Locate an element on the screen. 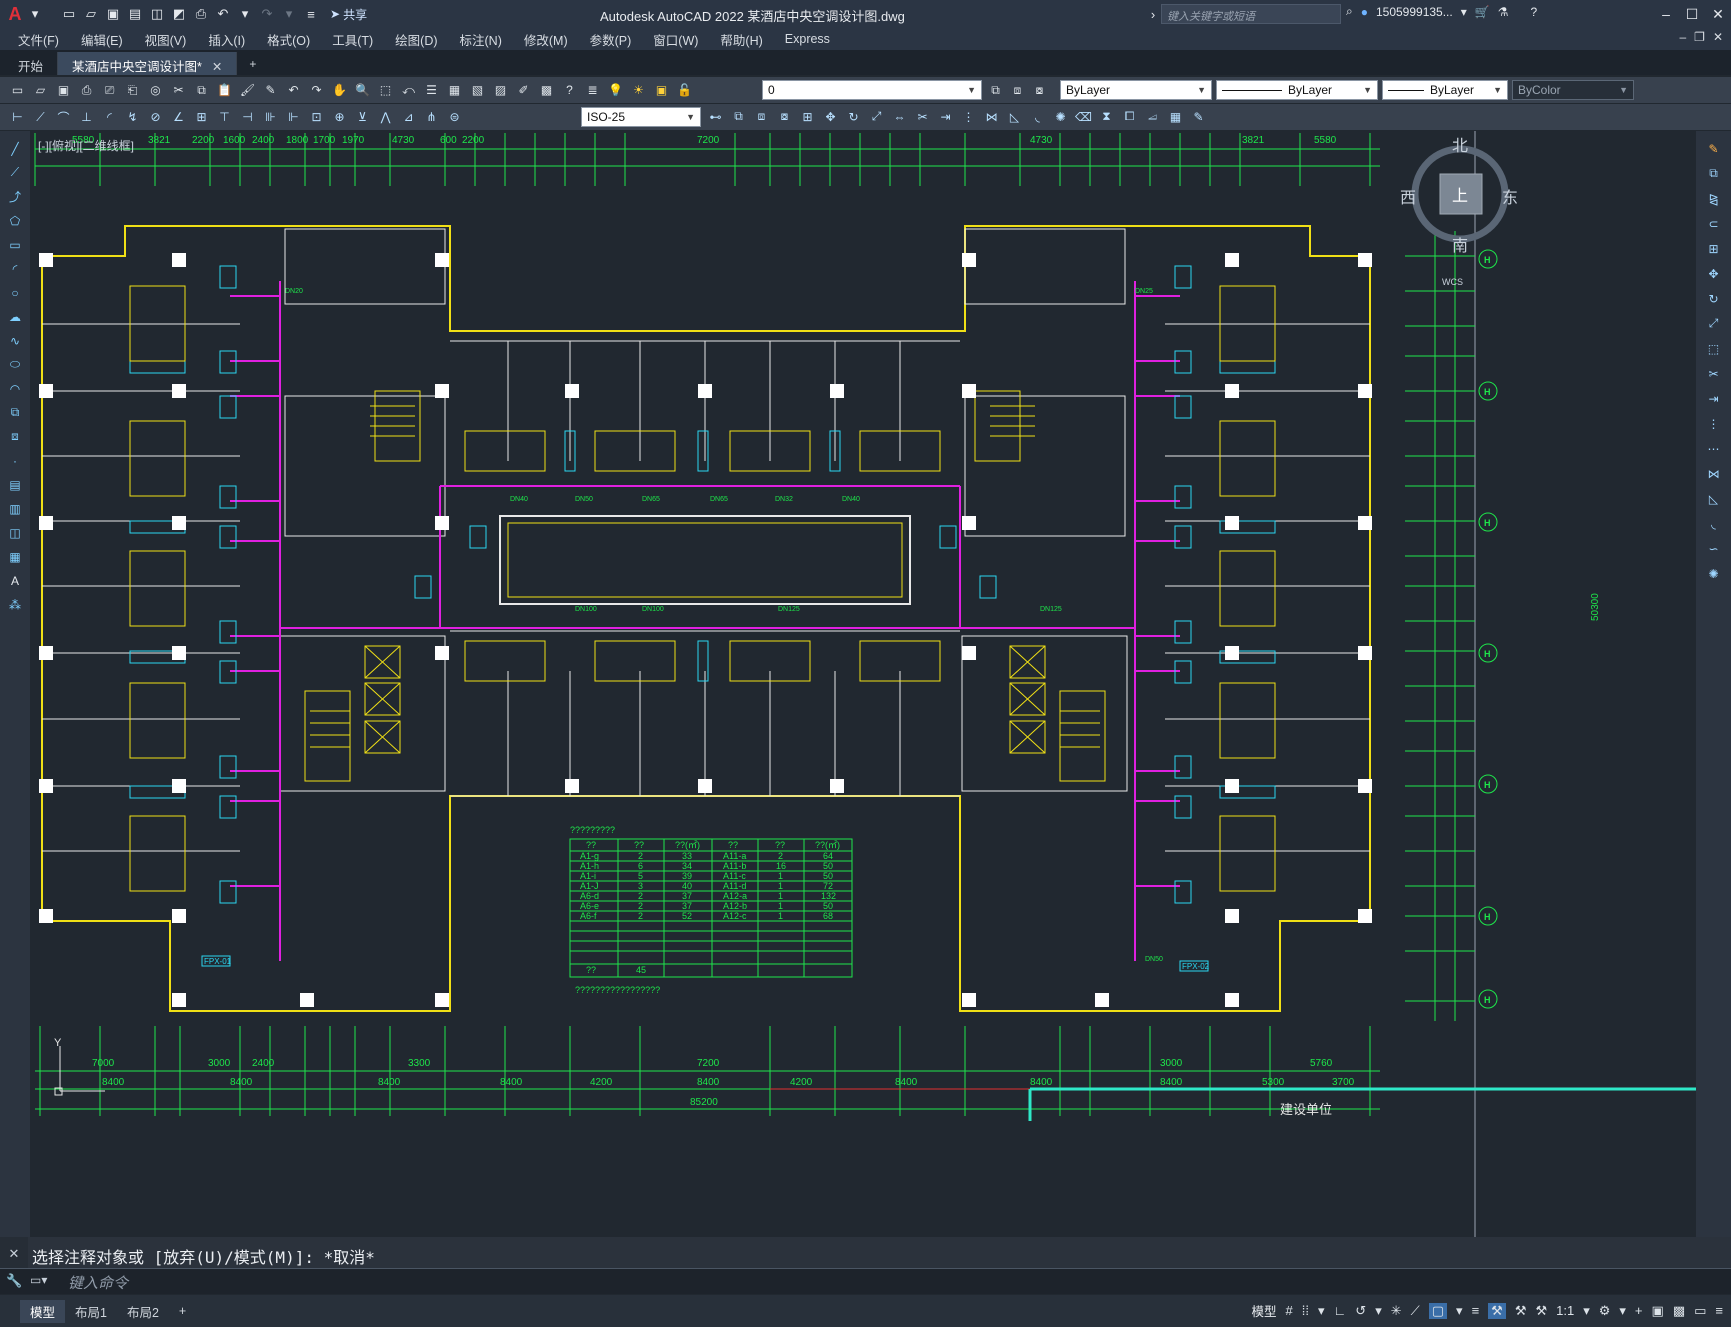  radius-icon: ◜ is located at coordinates (109, 117).